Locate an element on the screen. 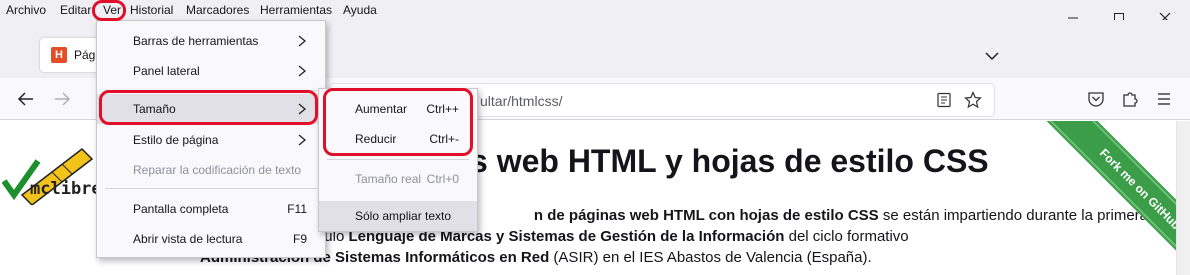 The image size is (1190, 275). menu-item-shortcut: Ctrl+0 is located at coordinates (442, 179).